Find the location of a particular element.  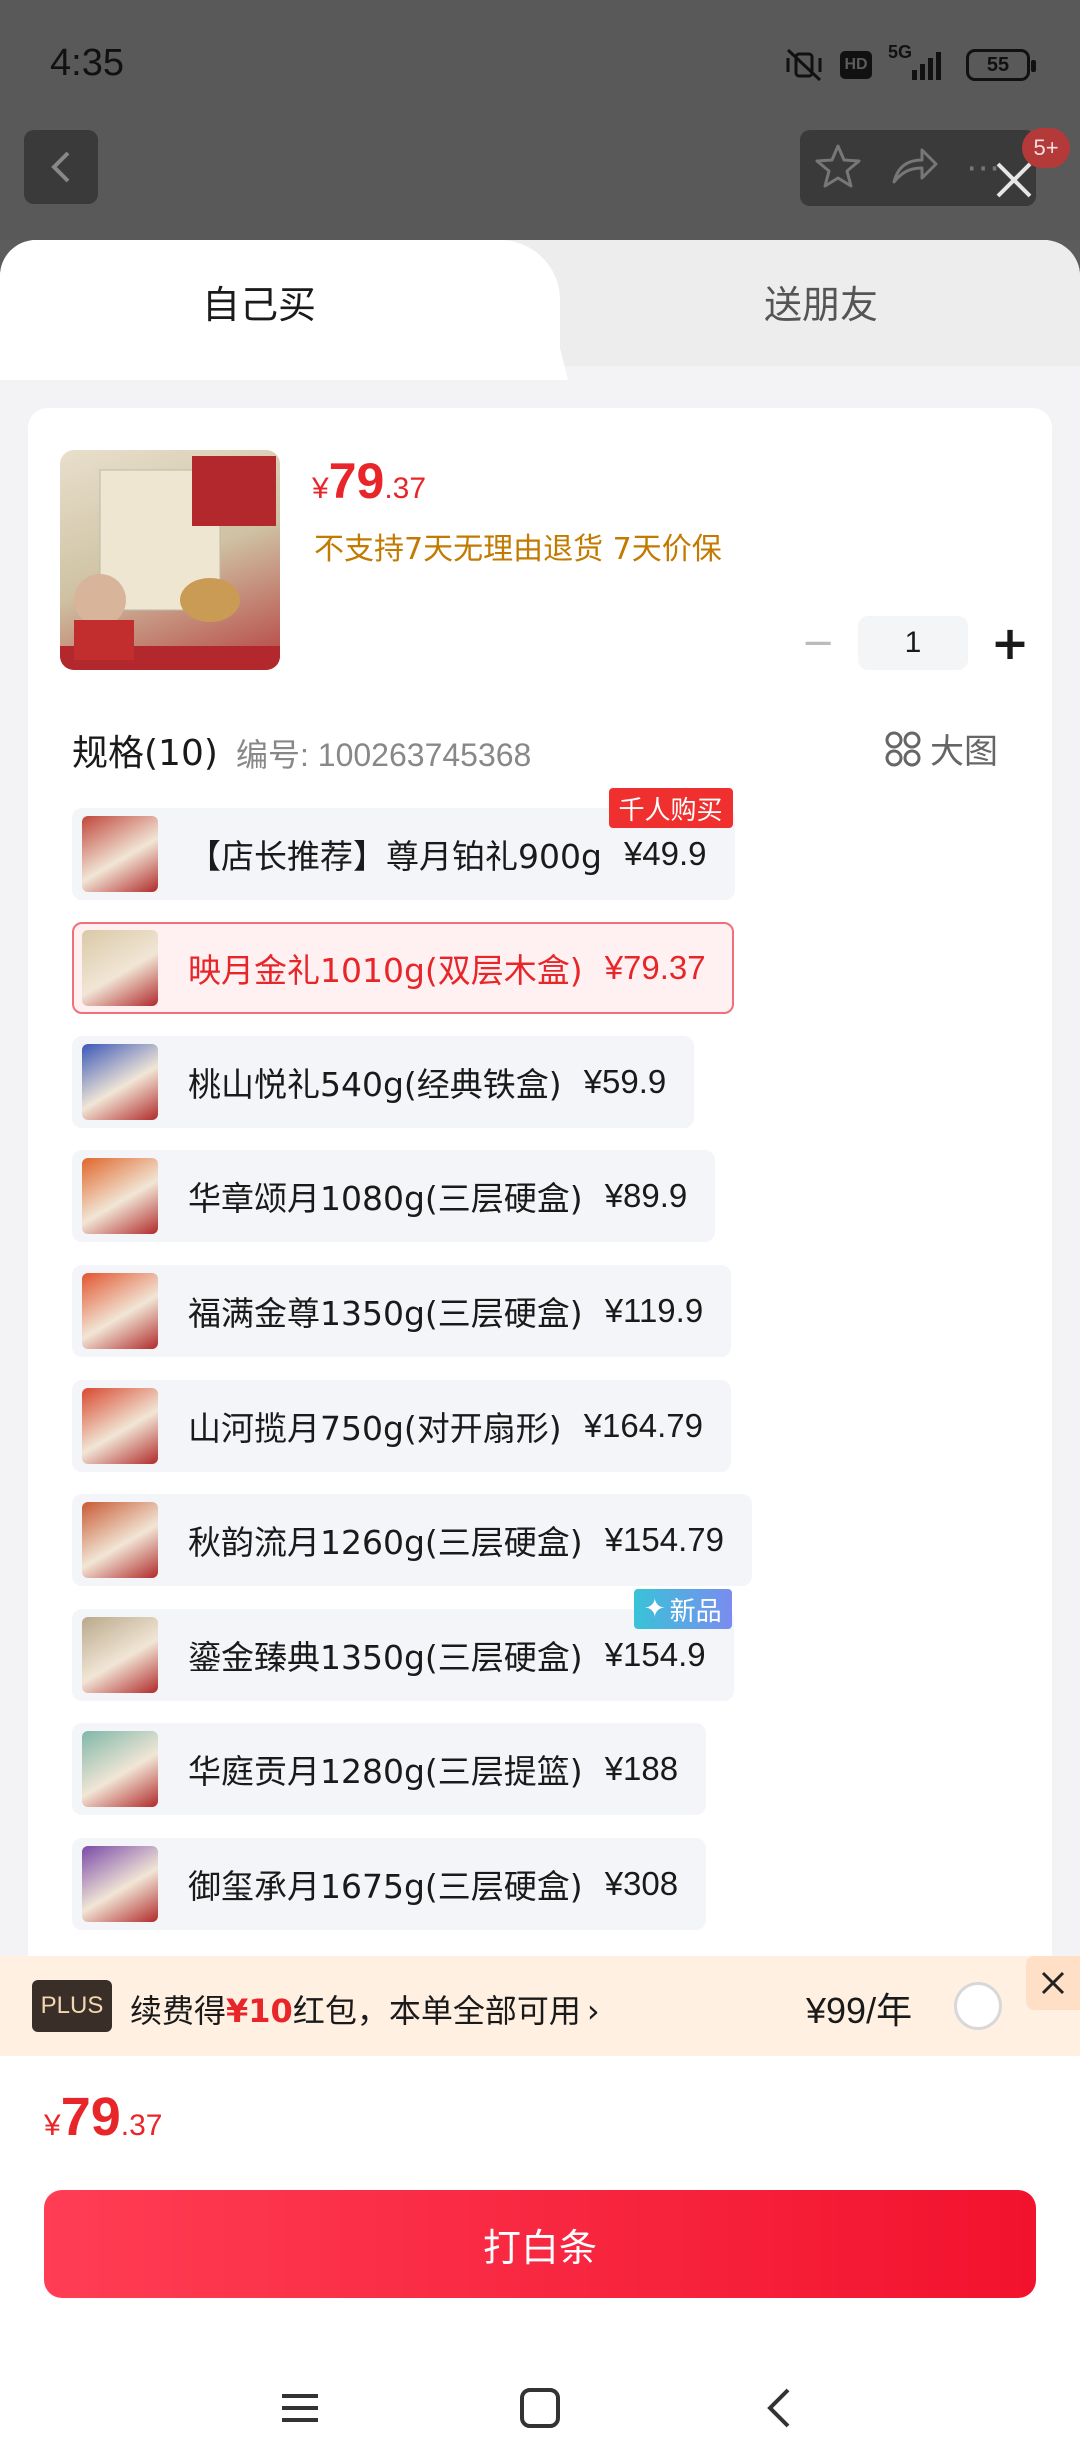

spec-option-label: 华庭贡月1280g(三层提篮) is located at coordinates (385, 1771).